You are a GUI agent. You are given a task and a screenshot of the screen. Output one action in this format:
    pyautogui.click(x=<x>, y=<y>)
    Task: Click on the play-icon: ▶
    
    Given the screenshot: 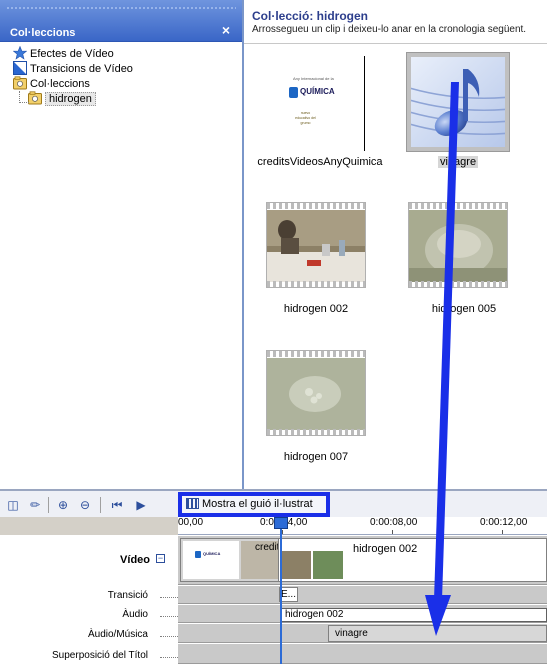 What is the action you would take?
    pyautogui.click(x=141, y=505)
    